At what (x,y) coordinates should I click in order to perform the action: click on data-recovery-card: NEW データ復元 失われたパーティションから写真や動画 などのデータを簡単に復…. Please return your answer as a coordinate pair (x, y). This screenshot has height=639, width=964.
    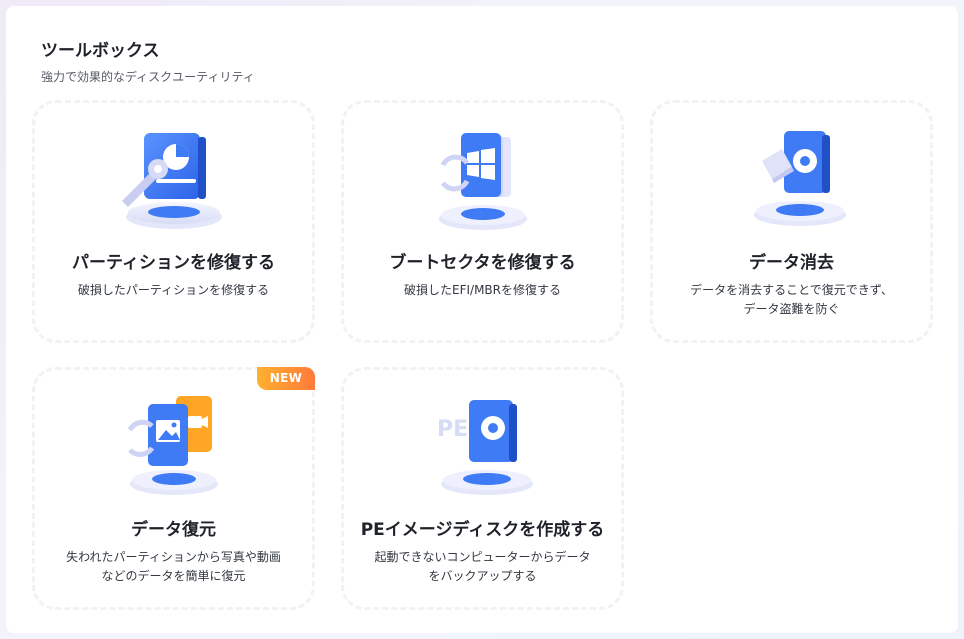
    Looking at the image, I should click on (173, 488).